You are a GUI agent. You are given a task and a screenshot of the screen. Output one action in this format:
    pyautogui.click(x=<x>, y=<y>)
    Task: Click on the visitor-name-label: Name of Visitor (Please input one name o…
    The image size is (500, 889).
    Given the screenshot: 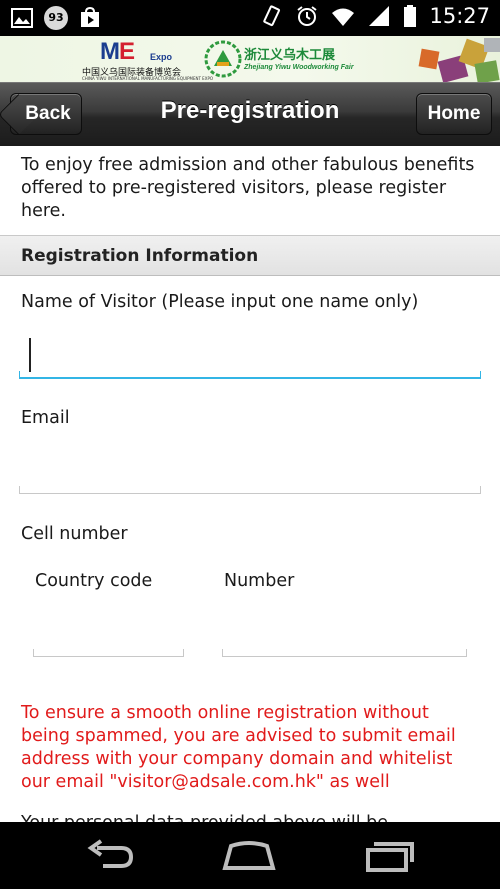 What is the action you would take?
    pyautogui.click(x=220, y=302)
    